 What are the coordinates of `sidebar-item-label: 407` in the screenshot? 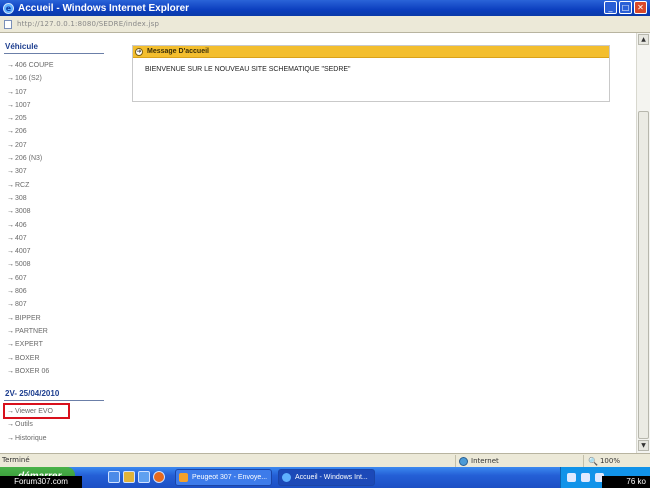 It's located at (21, 238).